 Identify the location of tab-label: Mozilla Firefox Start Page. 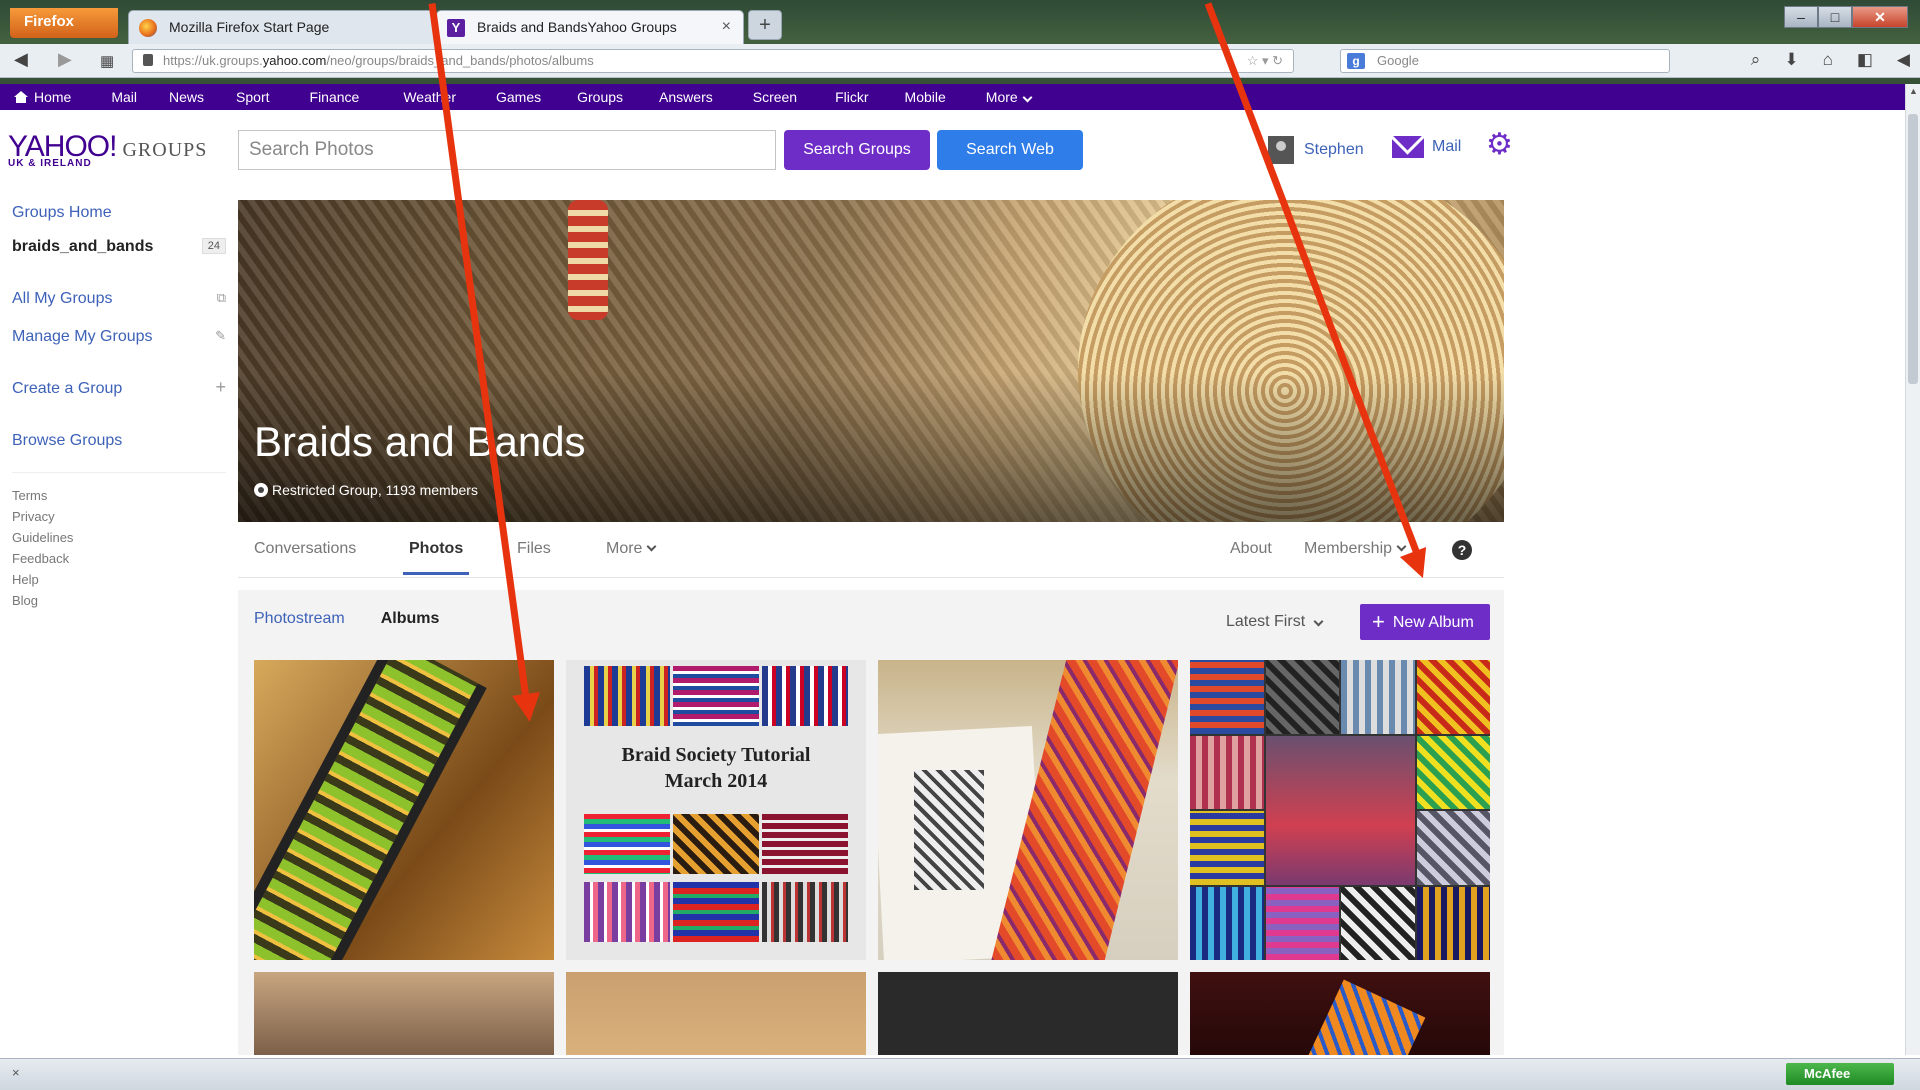
(249, 27).